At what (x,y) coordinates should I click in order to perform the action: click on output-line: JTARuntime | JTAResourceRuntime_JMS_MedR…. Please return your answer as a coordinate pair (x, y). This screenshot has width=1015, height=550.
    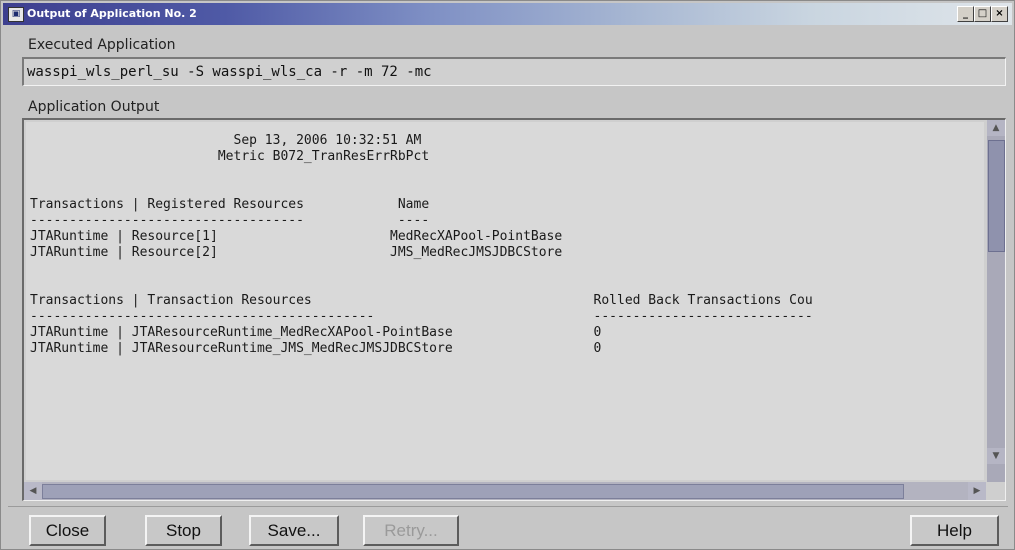
    Looking at the image, I should click on (316, 348).